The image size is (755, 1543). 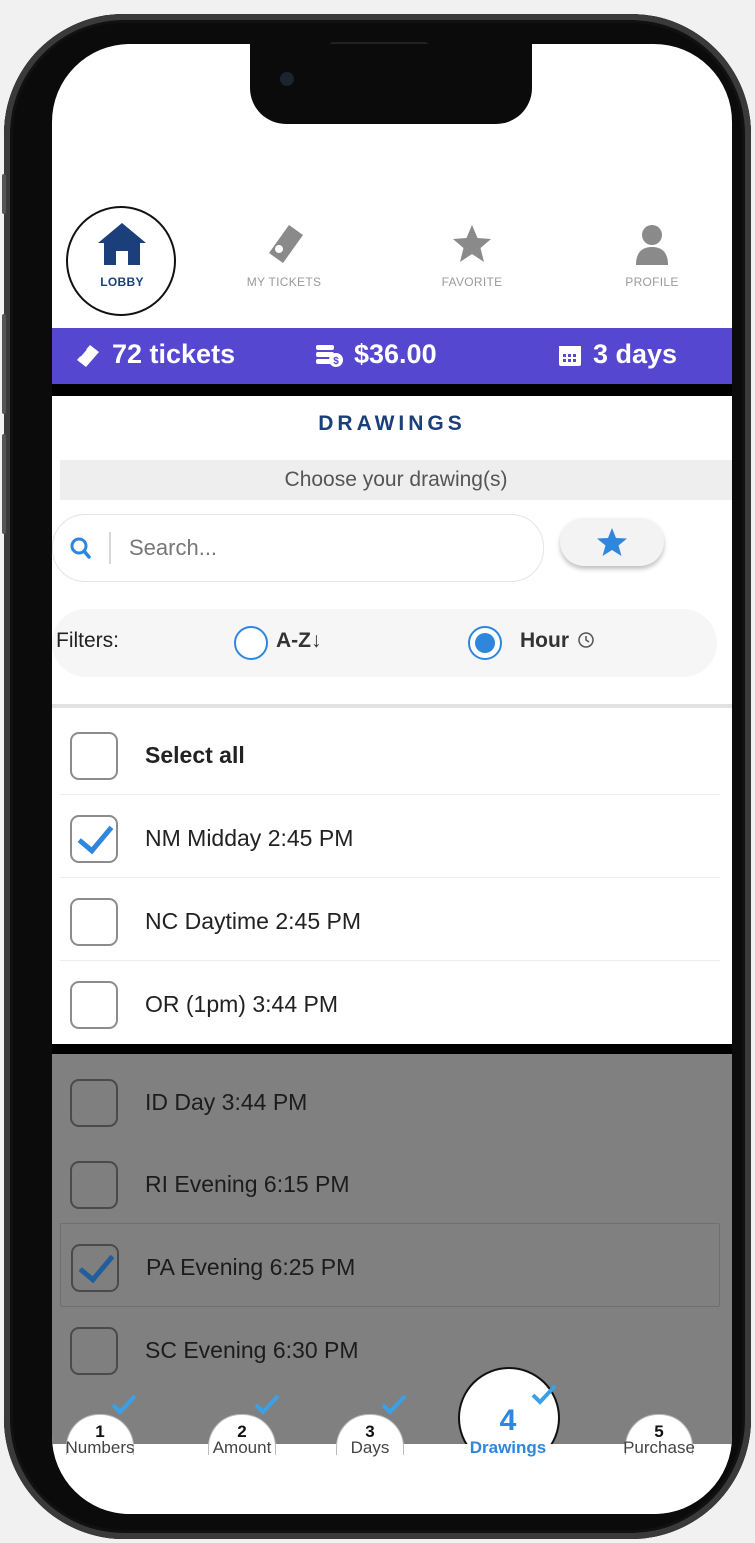 I want to click on user-icon, so click(x=652, y=245).